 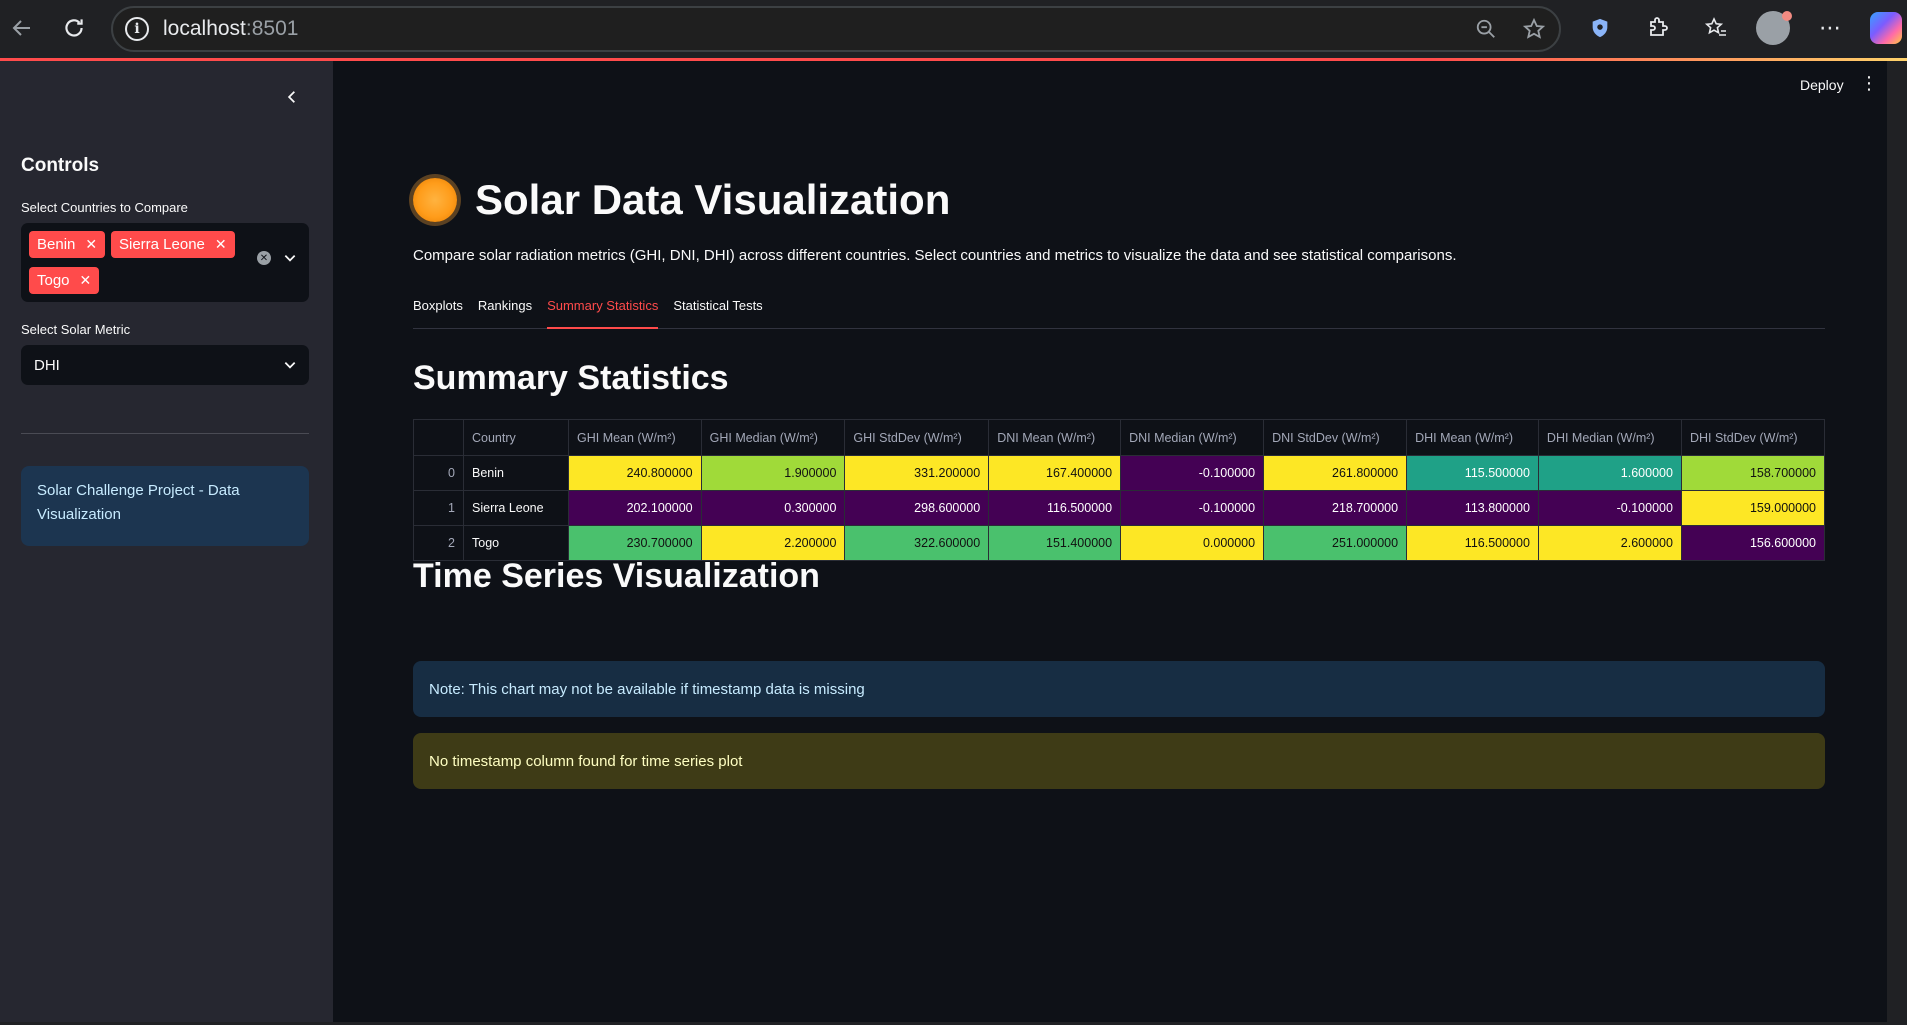 I want to click on url-port: :8501, so click(x=272, y=28).